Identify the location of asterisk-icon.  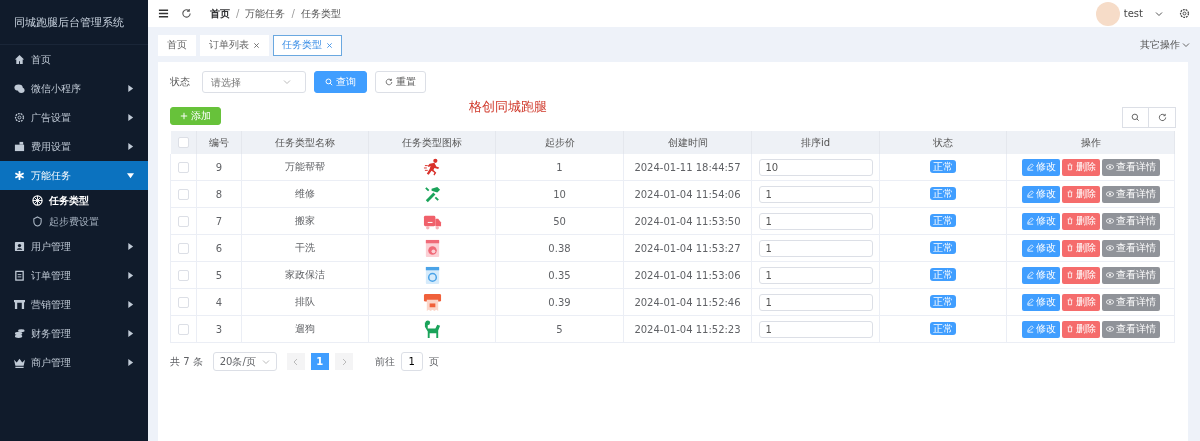
(19, 175).